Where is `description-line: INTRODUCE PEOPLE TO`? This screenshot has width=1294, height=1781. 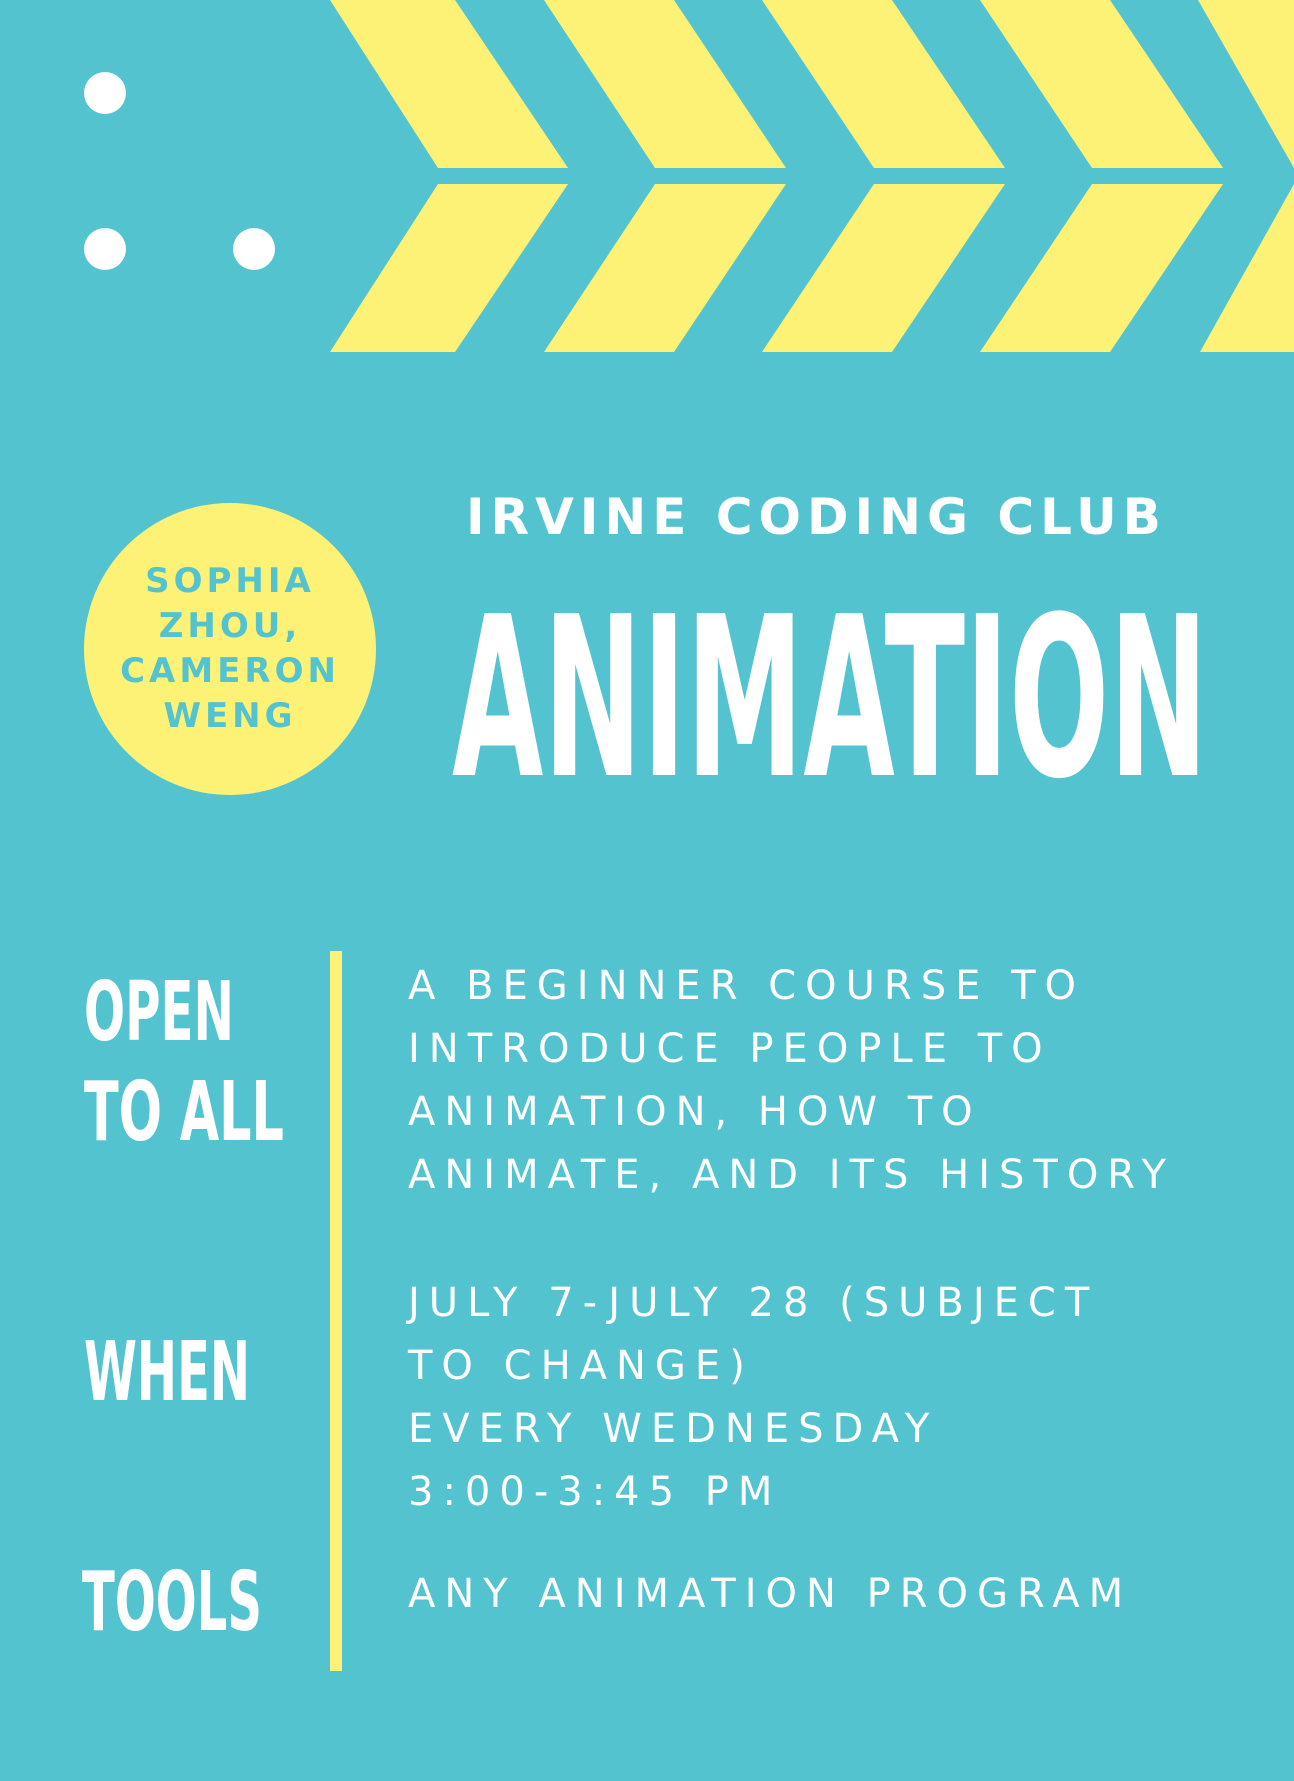
description-line: INTRODUCE PEOPLE TO is located at coordinates (730, 1049).